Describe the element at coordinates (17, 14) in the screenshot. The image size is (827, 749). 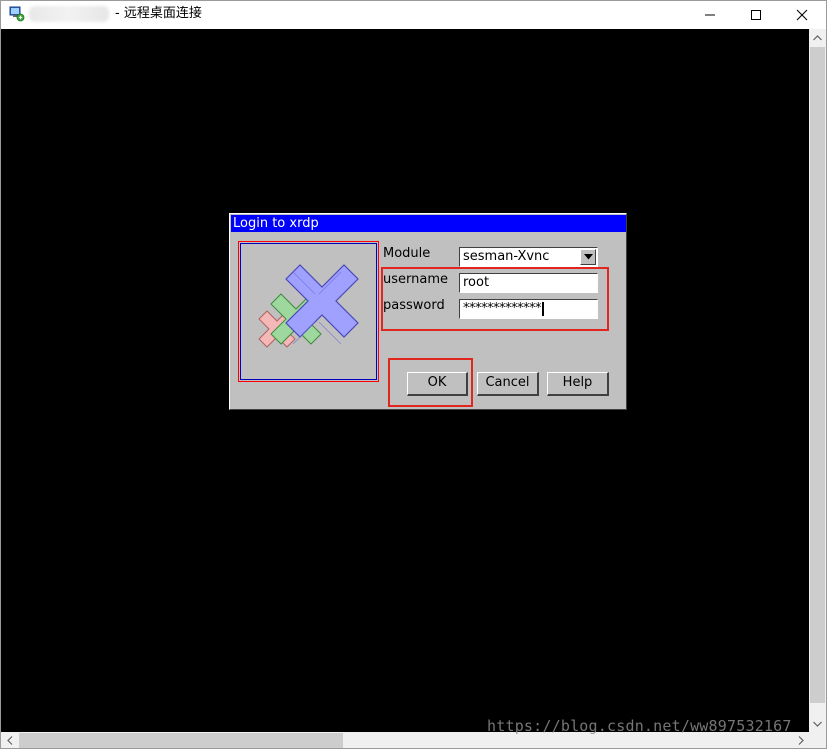
I see `remote-desktop-app-icon` at that location.